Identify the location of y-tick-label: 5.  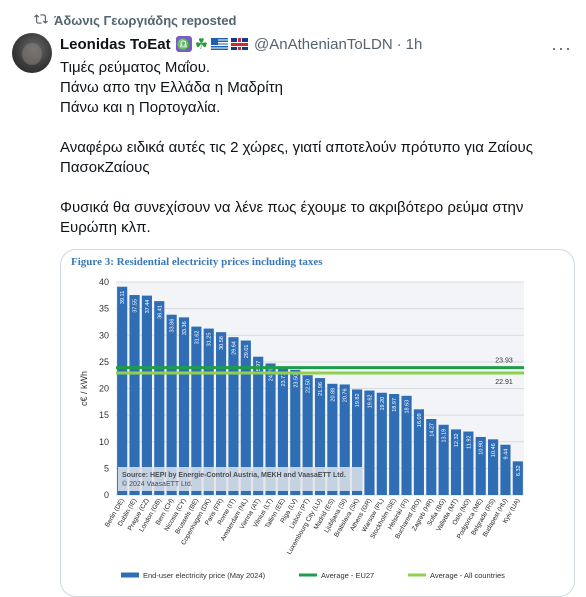
(106, 468).